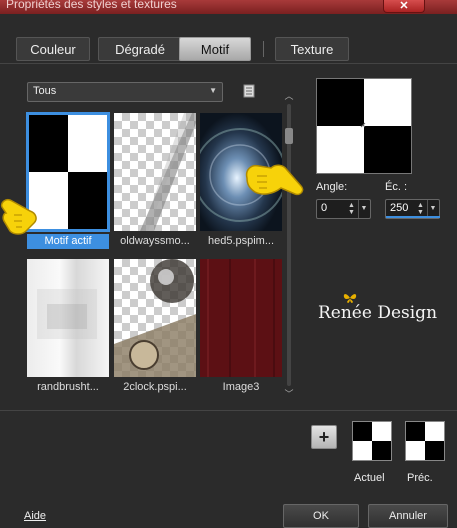 This screenshot has height=528, width=457. Describe the element at coordinates (420, 478) in the screenshot. I see `previous-label: Préc.` at that location.